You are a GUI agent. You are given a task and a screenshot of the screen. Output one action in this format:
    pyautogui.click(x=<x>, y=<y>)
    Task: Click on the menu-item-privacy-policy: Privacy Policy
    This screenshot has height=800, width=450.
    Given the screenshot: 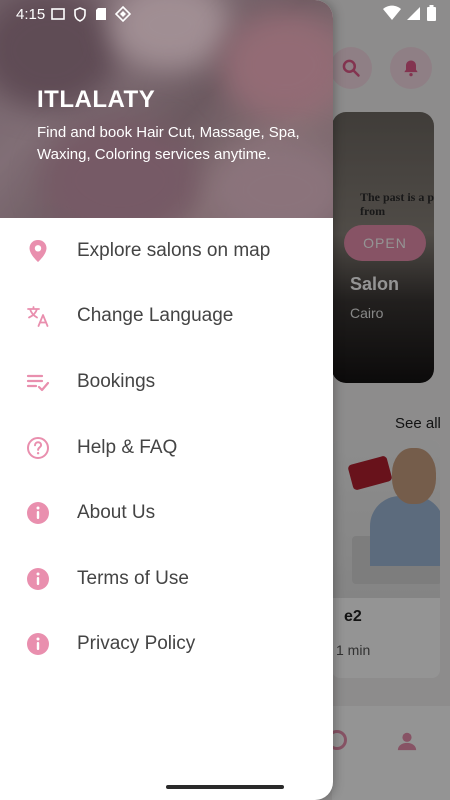 What is the action you would take?
    pyautogui.click(x=166, y=645)
    